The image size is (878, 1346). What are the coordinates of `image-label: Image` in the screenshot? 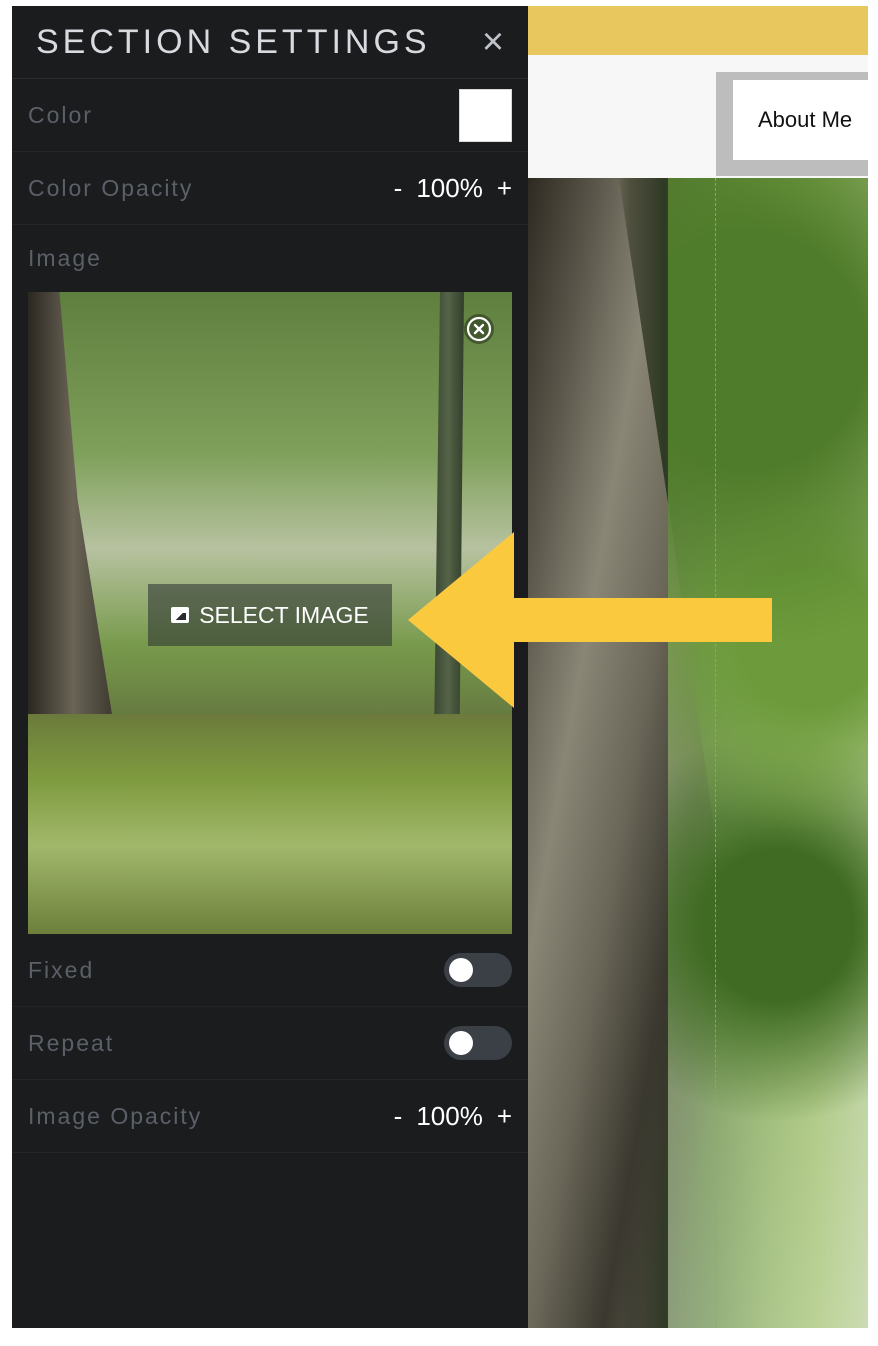 It's located at (65, 258).